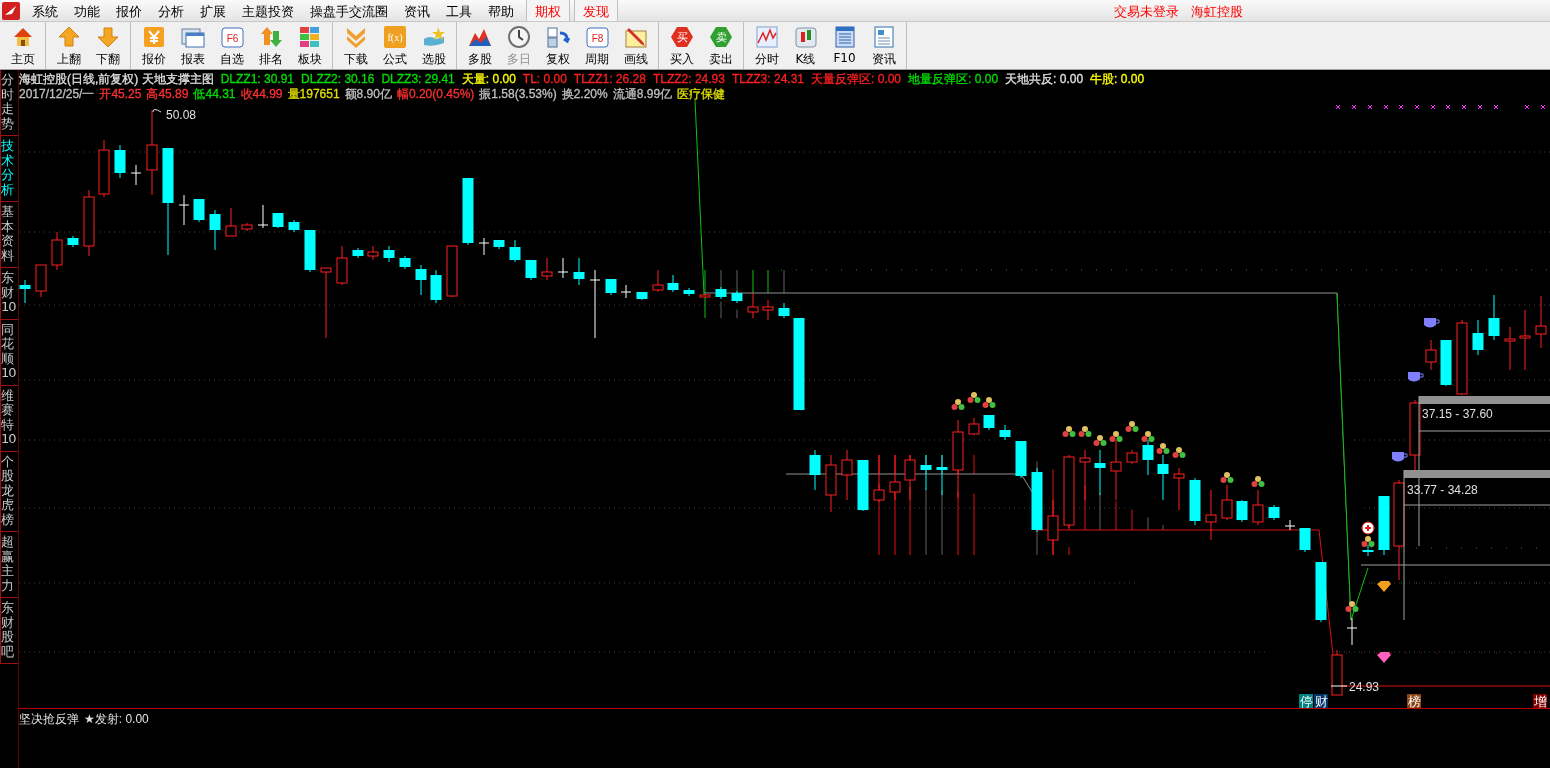 Image resolution: width=1550 pixels, height=768 pixels. I want to click on toolbar-button: 排名, so click(270, 45).